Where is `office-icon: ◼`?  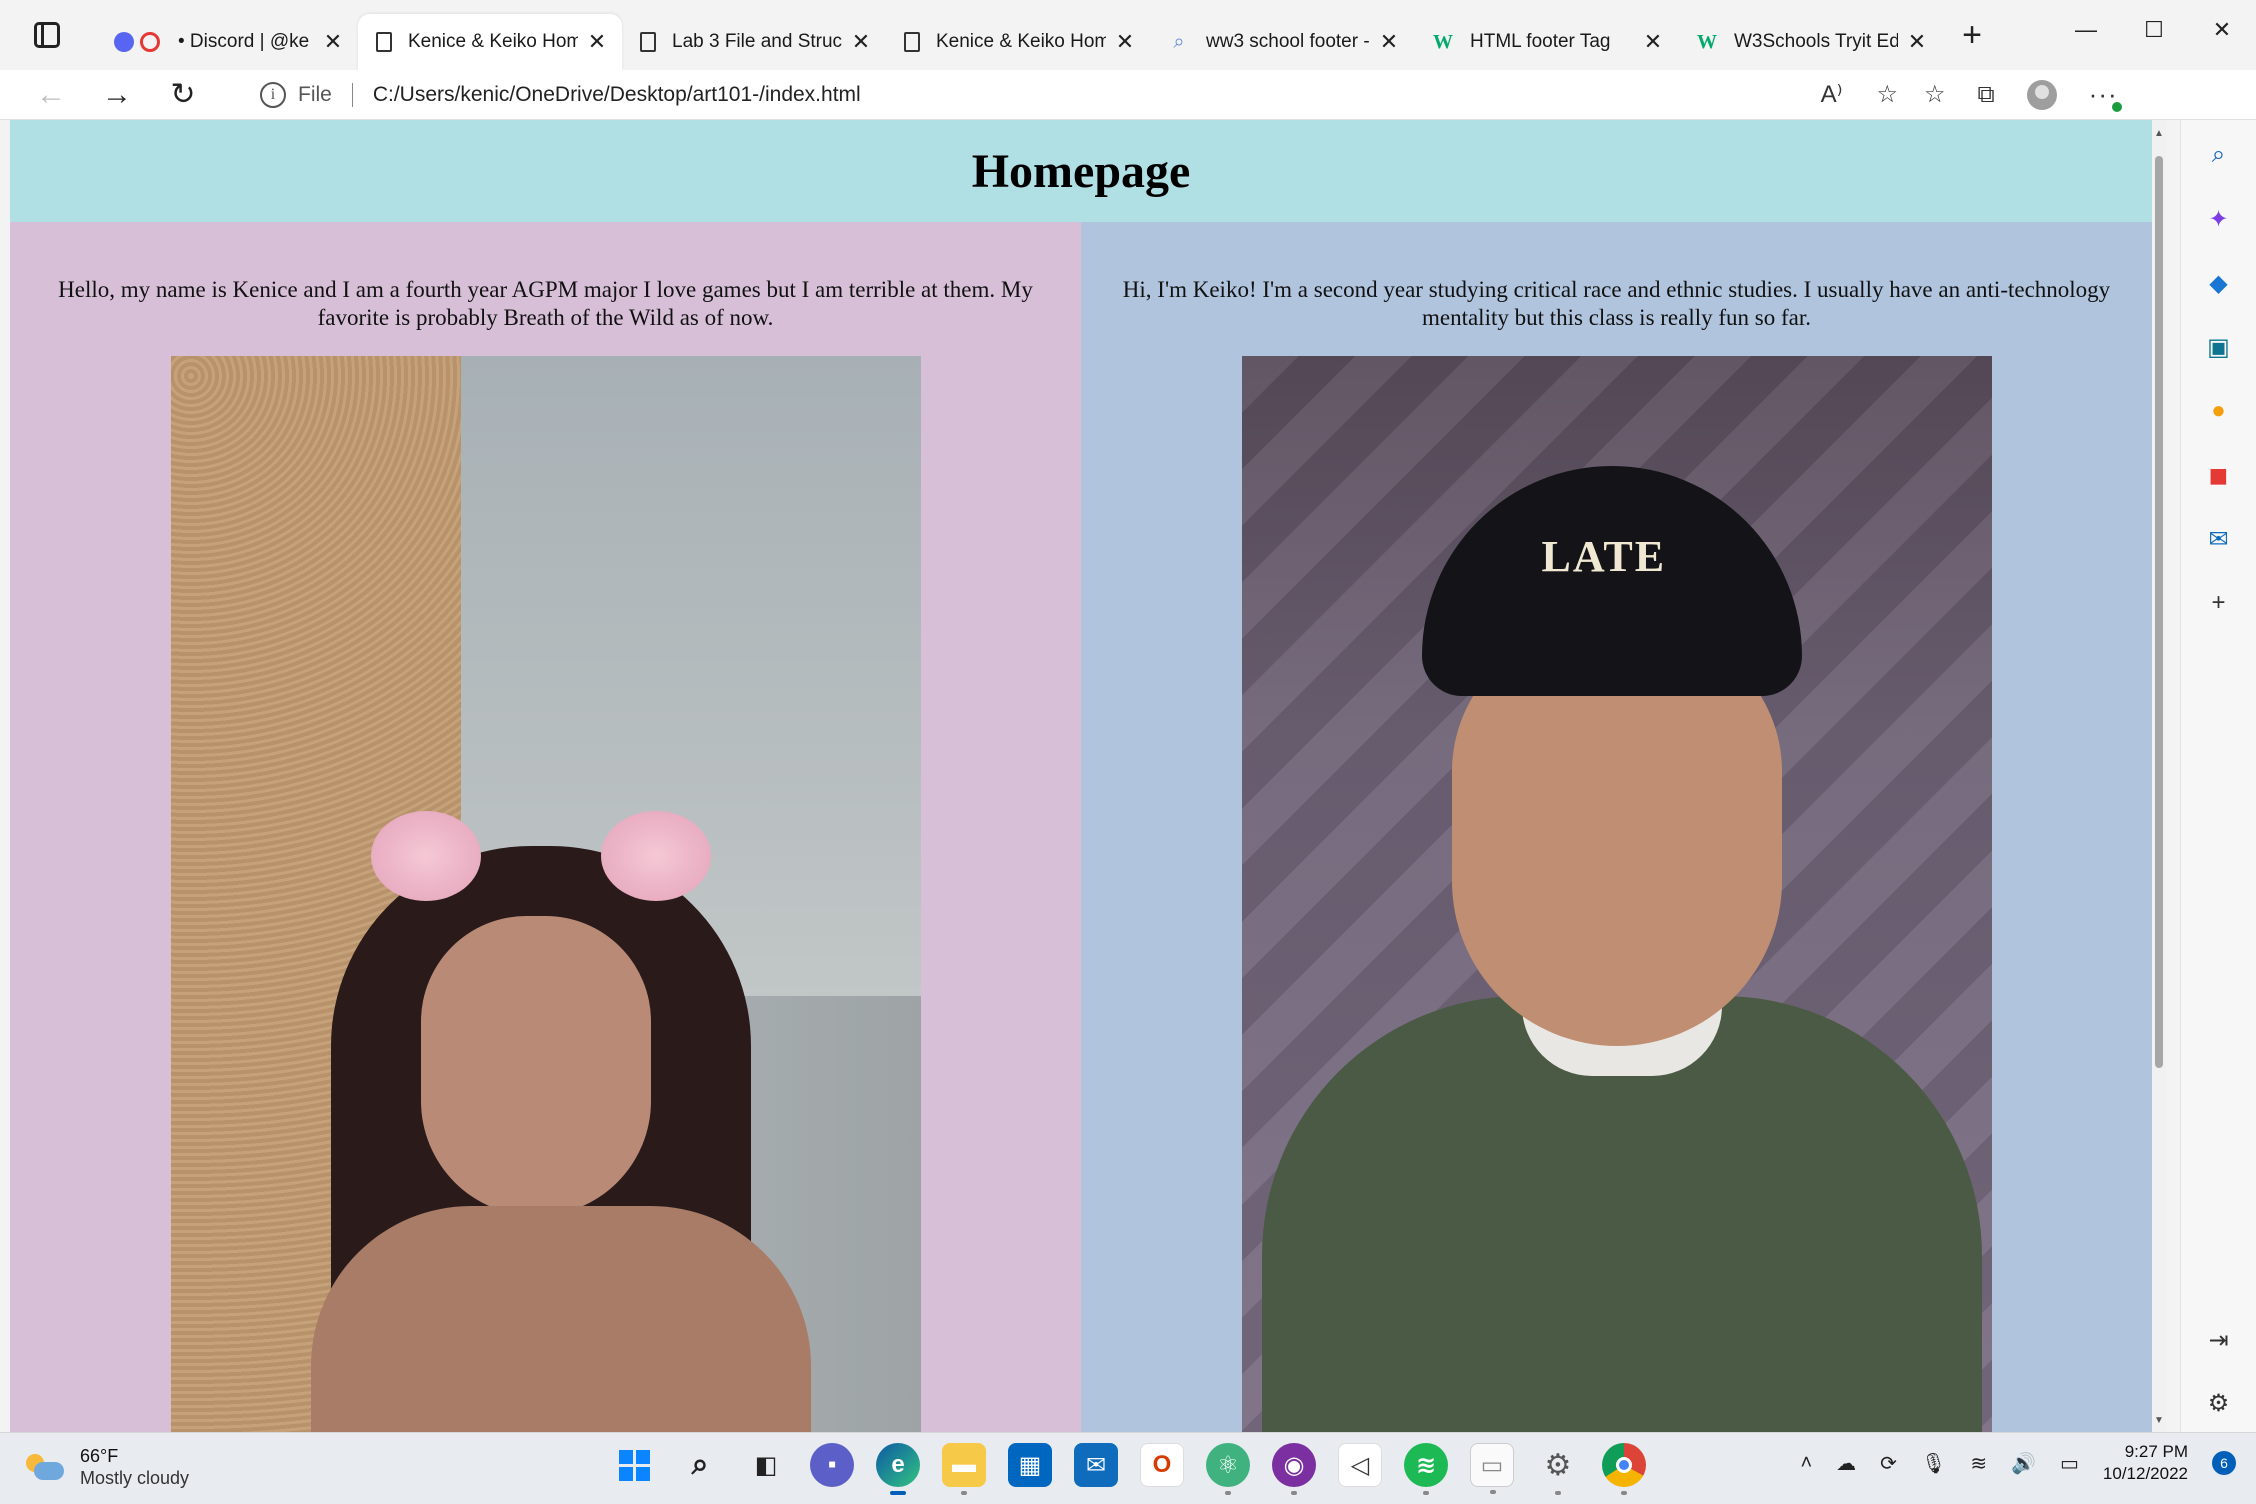 office-icon: ◼ is located at coordinates (2219, 475).